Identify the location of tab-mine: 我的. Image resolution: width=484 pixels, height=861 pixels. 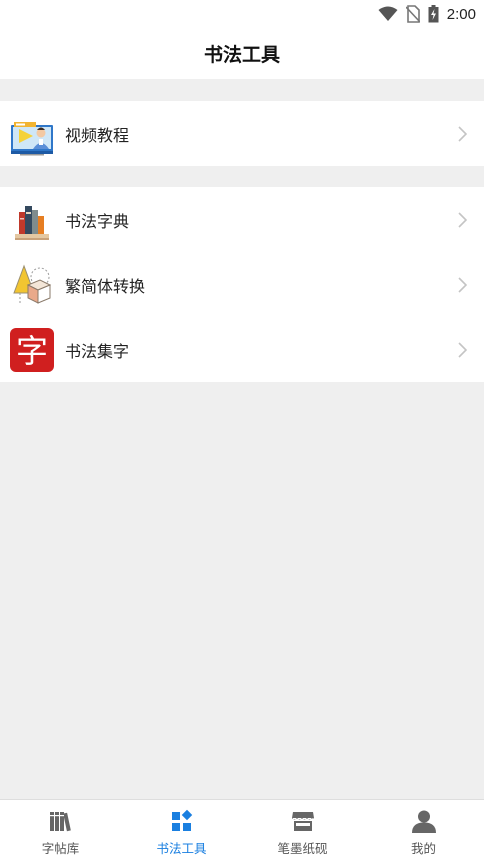
(423, 830).